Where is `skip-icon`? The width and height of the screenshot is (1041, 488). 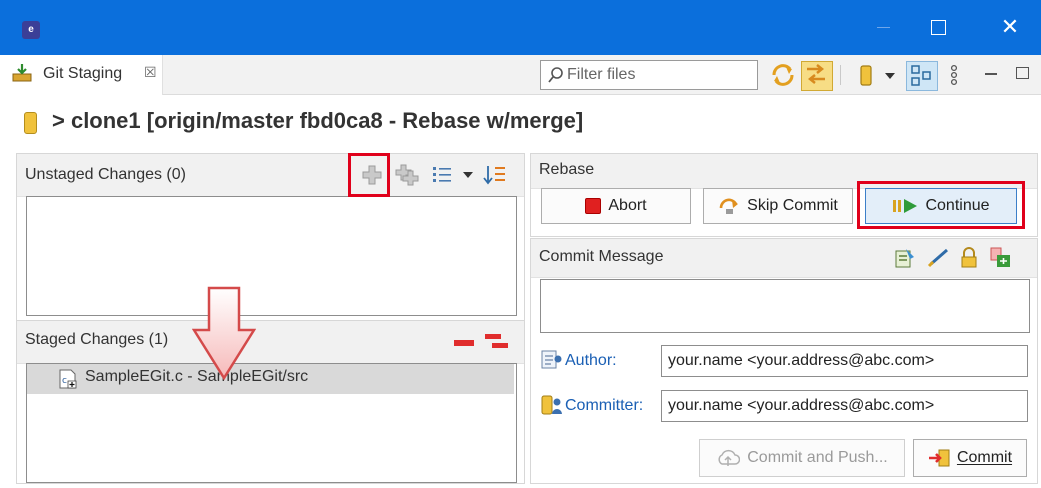
skip-icon is located at coordinates (729, 206).